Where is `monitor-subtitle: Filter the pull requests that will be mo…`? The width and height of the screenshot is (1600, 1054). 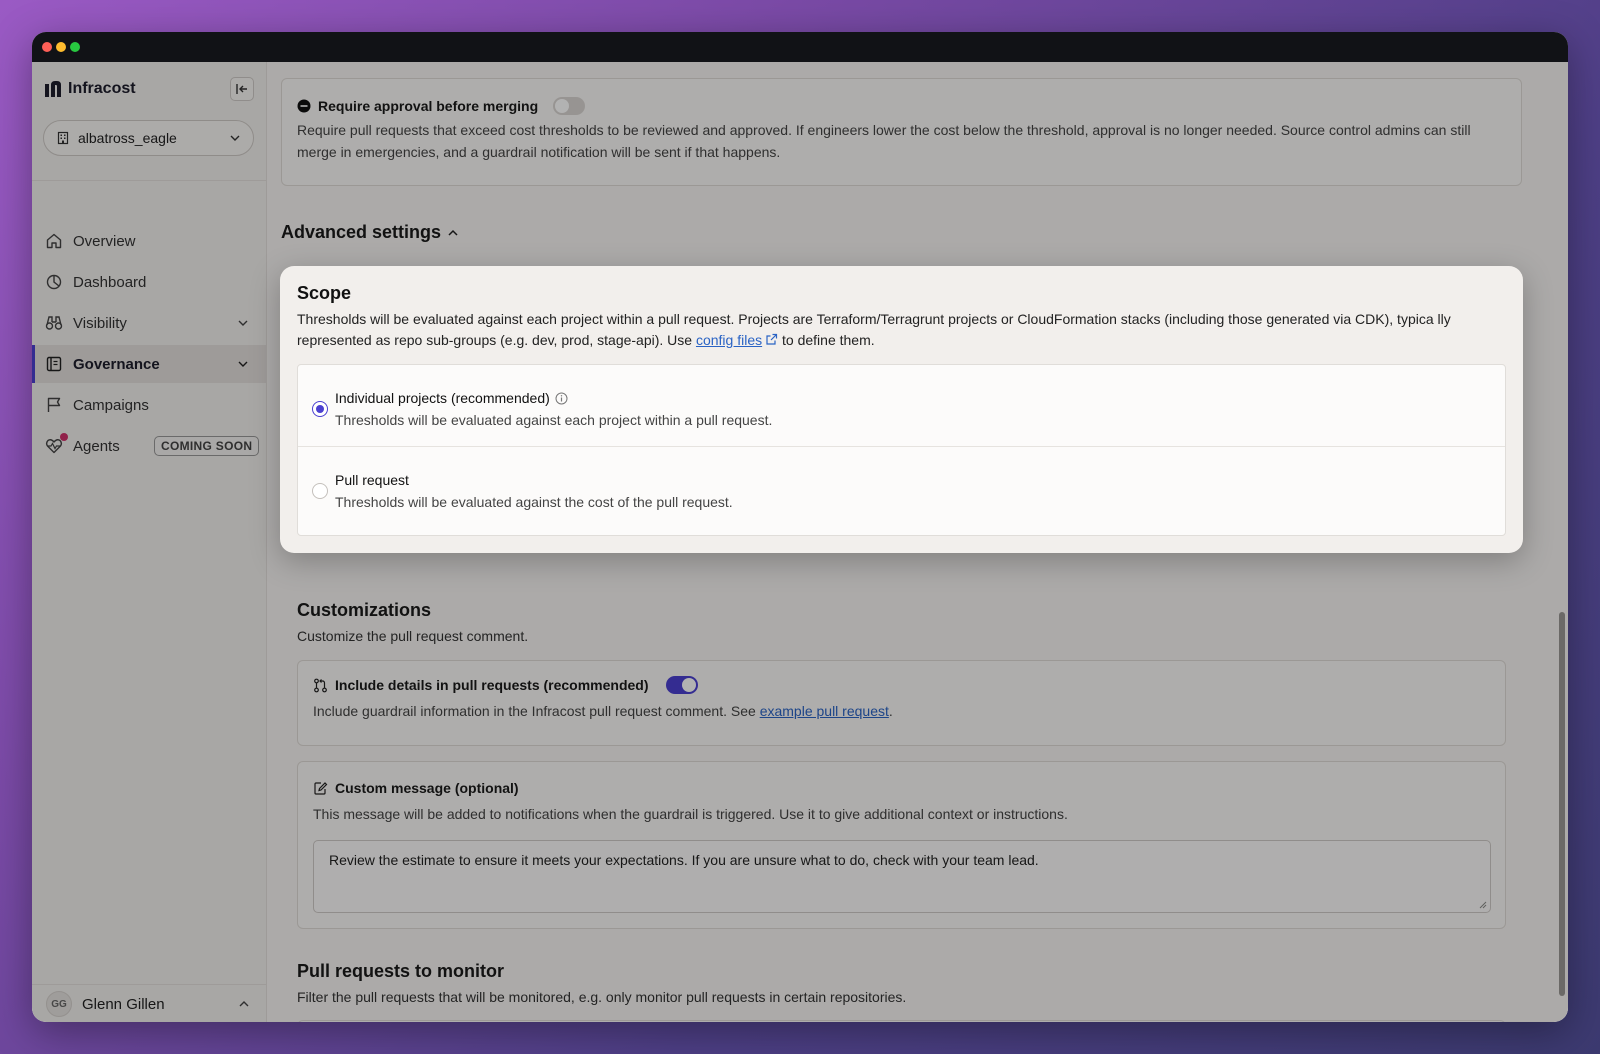
monitor-subtitle: Filter the pull requests that will be mo… is located at coordinates (602, 997).